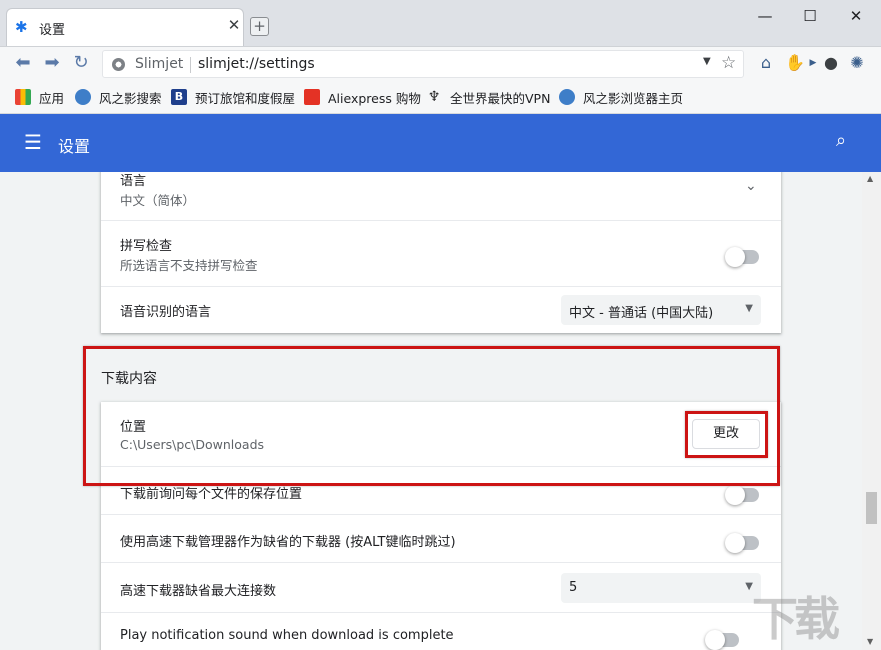  I want to click on language-value: 中文（简体）, so click(158, 200).